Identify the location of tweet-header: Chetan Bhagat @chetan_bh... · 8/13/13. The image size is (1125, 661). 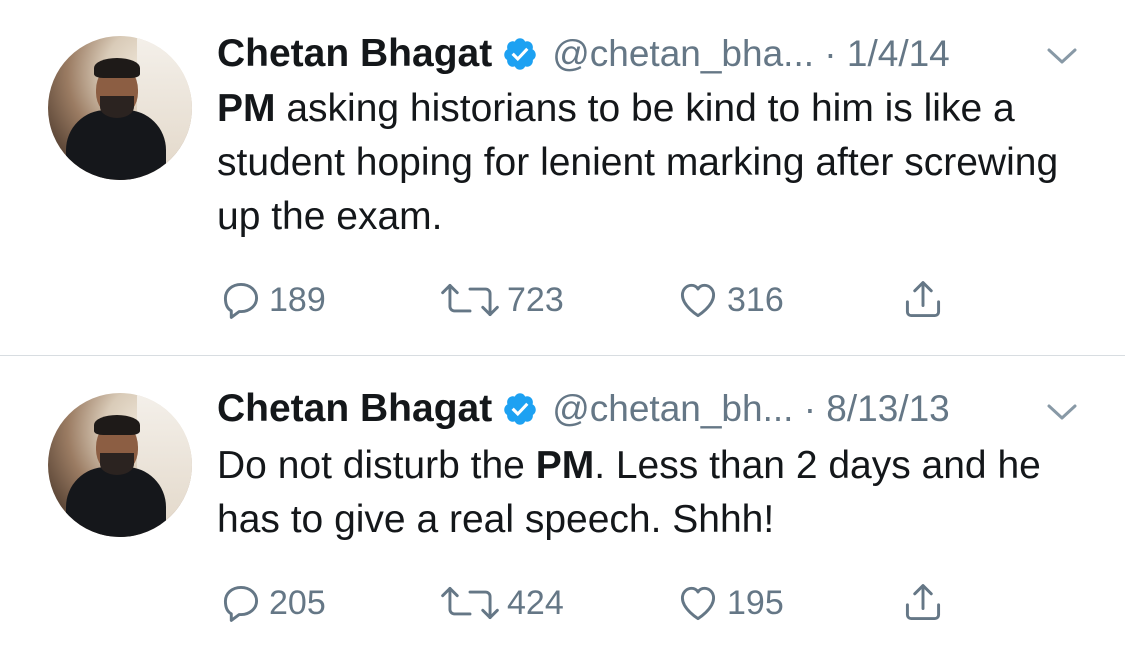
(583, 409).